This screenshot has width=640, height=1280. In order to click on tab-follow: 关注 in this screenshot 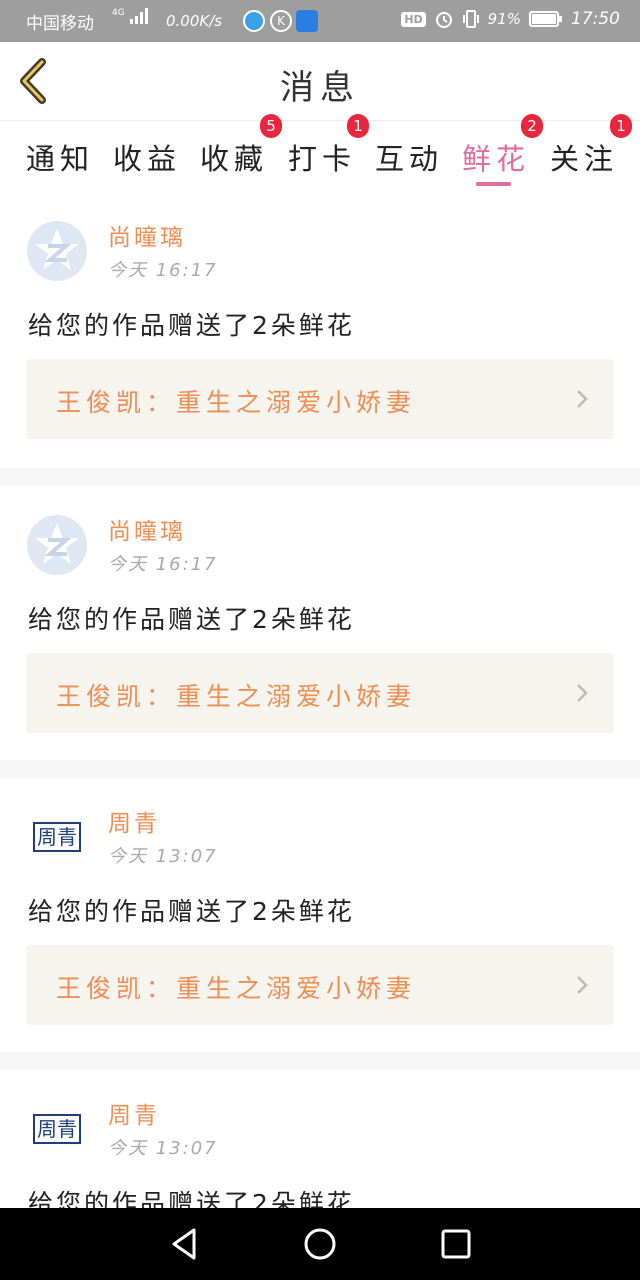, I will do `click(584, 157)`.